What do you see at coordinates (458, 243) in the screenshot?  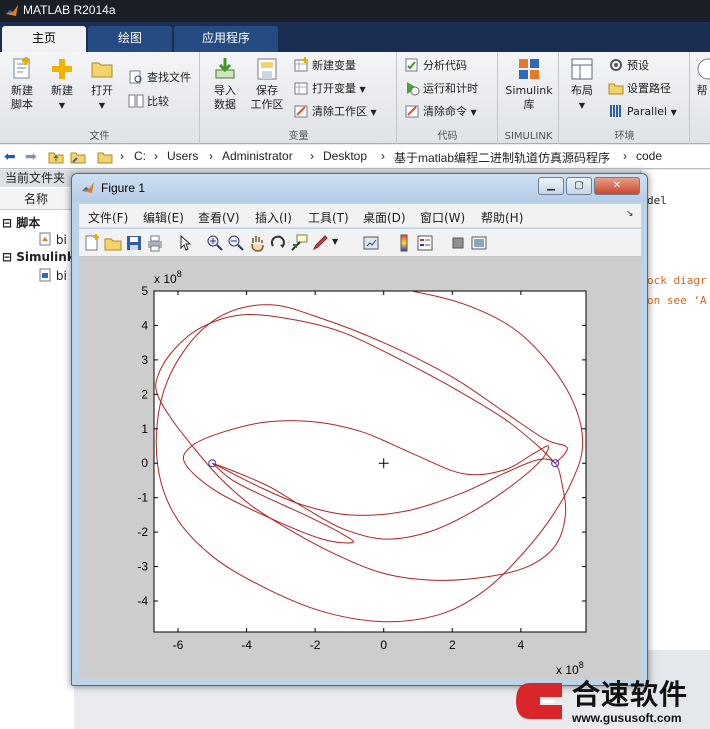 I see `hide-plot-tools-icon` at bounding box center [458, 243].